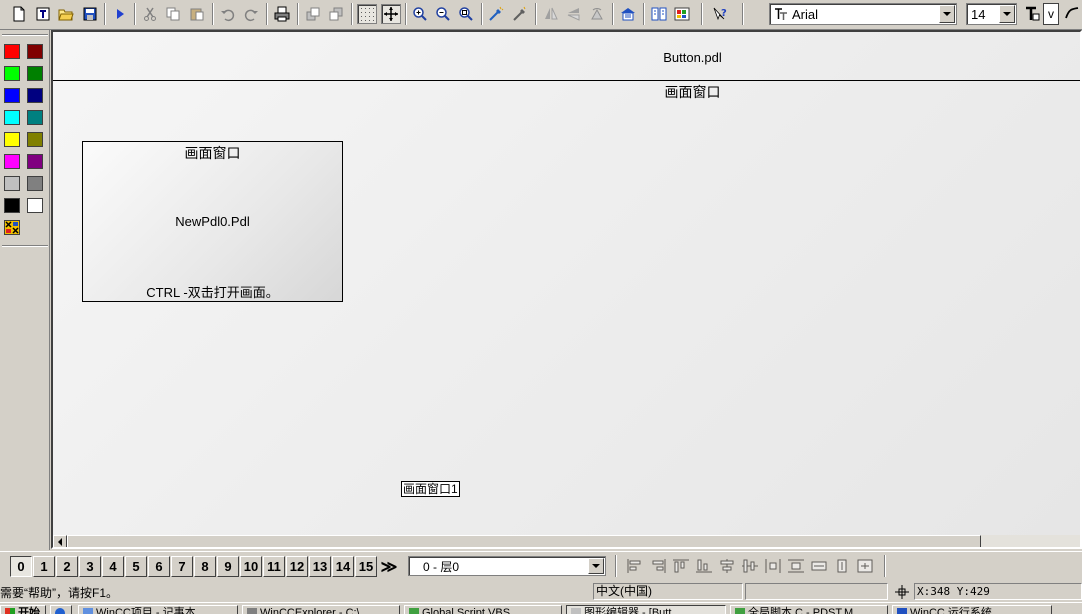 The width and height of the screenshot is (1082, 614). Describe the element at coordinates (727, 566) in the screenshot. I see `center-horizontal-icon` at that location.